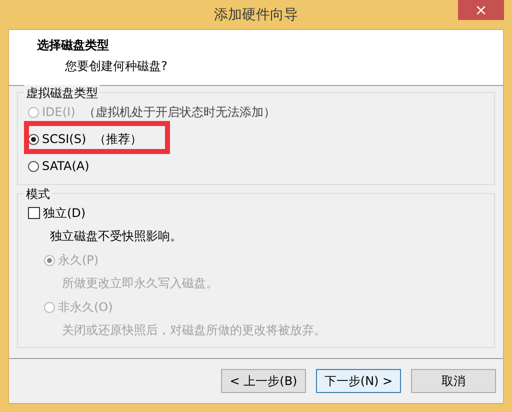 The width and height of the screenshot is (512, 412). I want to click on option-note: （推荐）, so click(118, 139).